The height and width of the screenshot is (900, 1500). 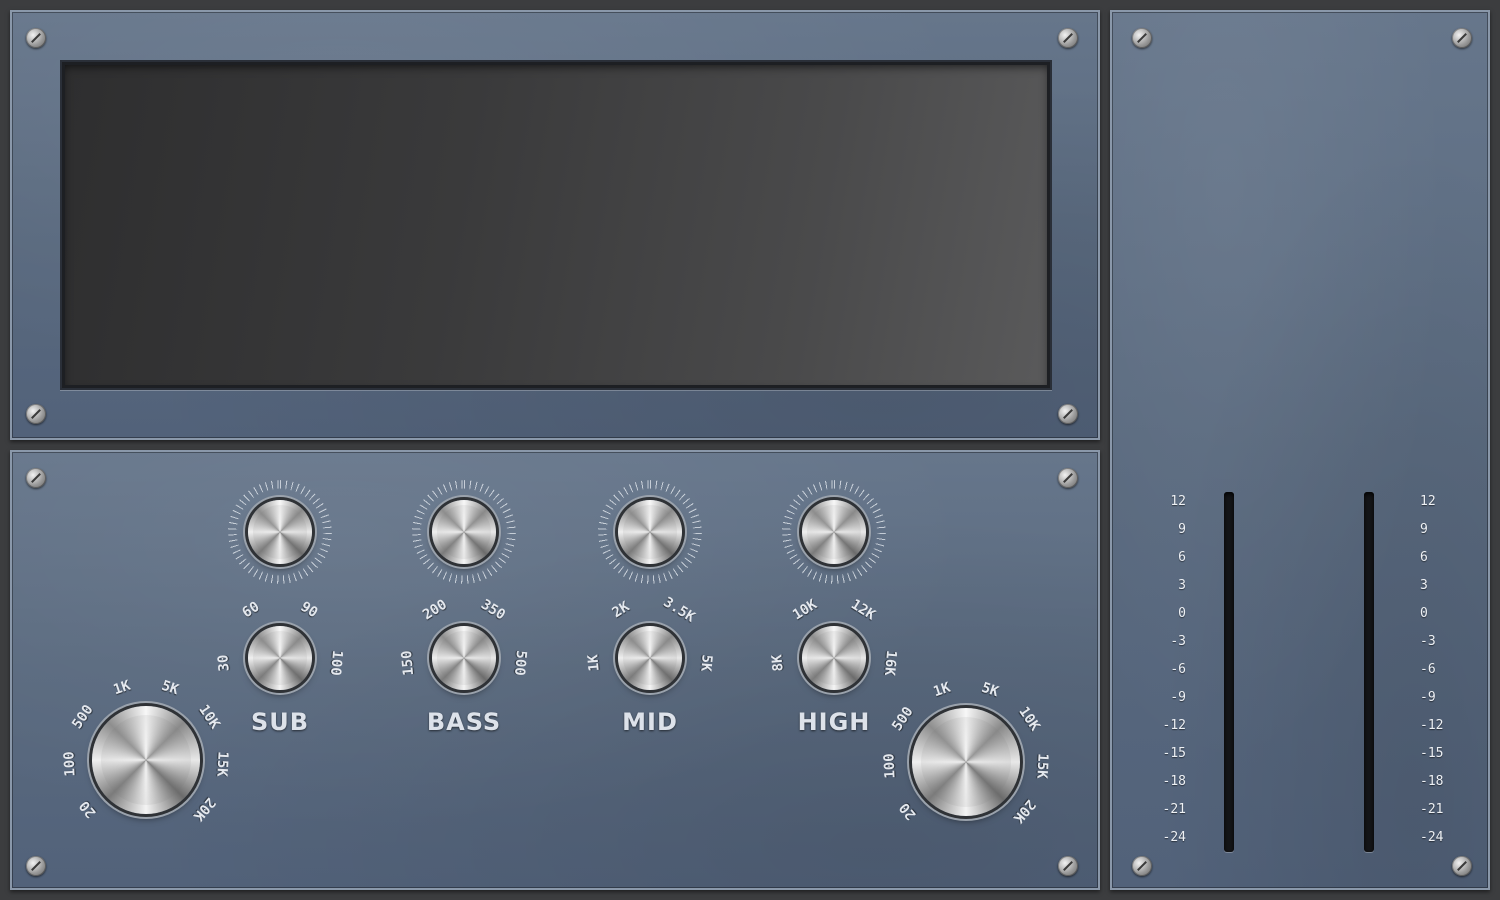 What do you see at coordinates (650, 722) in the screenshot?
I see `mid-band-label: MID` at bounding box center [650, 722].